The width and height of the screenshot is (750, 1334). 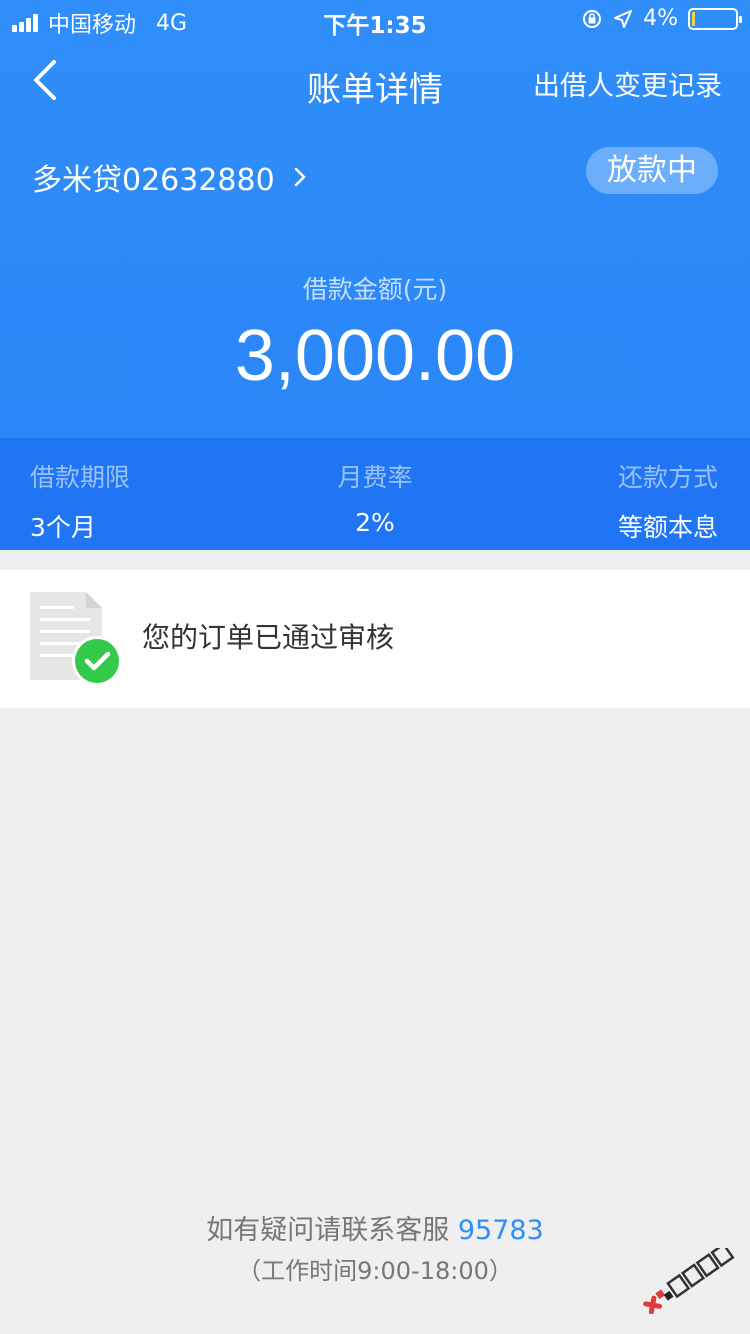 What do you see at coordinates (689, 1281) in the screenshot?
I see `watermark-logo` at bounding box center [689, 1281].